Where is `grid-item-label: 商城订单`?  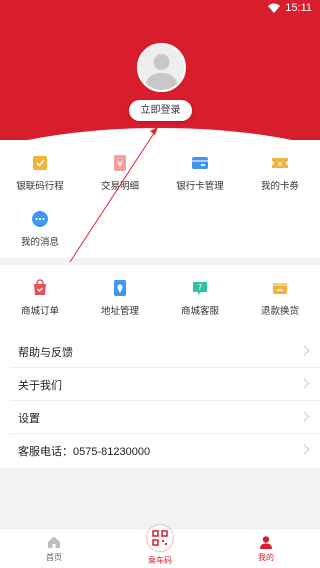 grid-item-label: 商城订单 is located at coordinates (39, 311).